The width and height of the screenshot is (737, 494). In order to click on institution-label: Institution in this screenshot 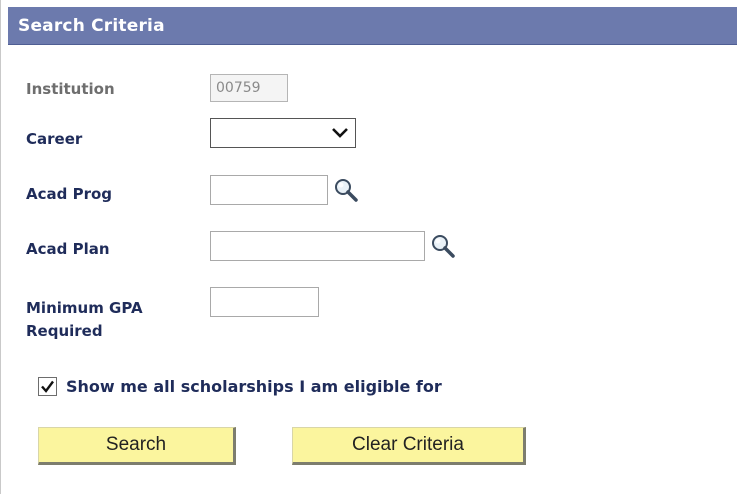, I will do `click(70, 89)`.